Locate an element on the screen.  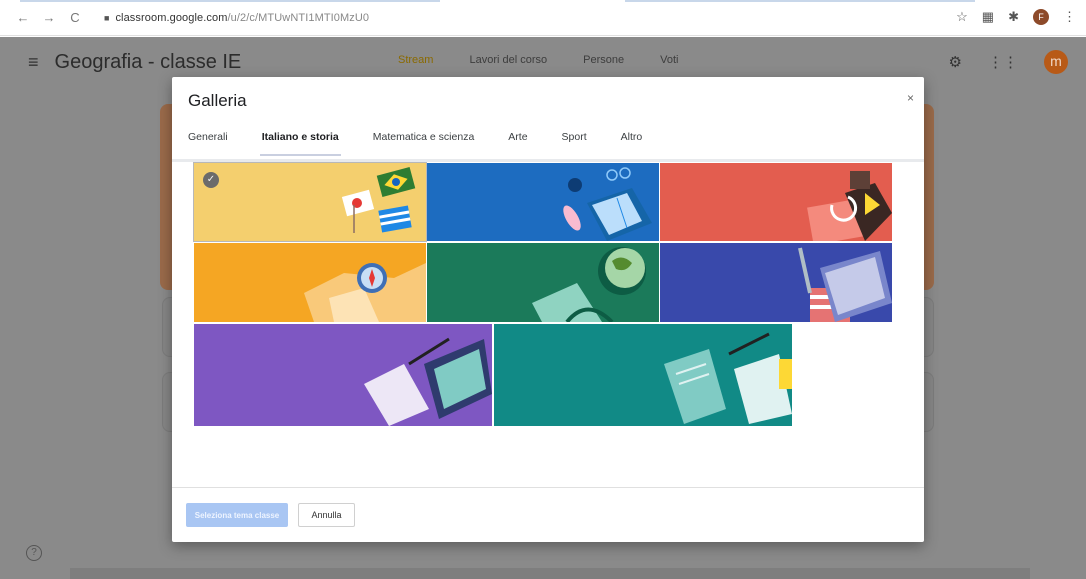
profile-avatar: F is located at coordinates (1041, 17).